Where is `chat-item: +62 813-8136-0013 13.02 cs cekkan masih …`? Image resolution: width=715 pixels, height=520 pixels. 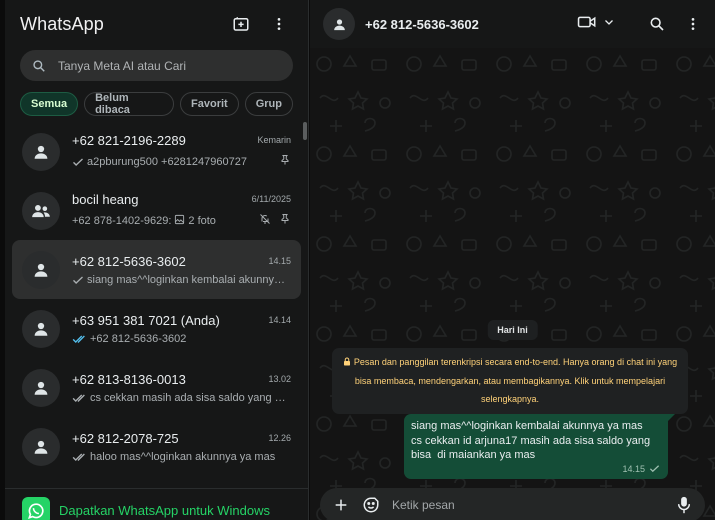
chat-item: +62 813-8136-0013 13.02 cs cekkan masih … is located at coordinates (156, 387).